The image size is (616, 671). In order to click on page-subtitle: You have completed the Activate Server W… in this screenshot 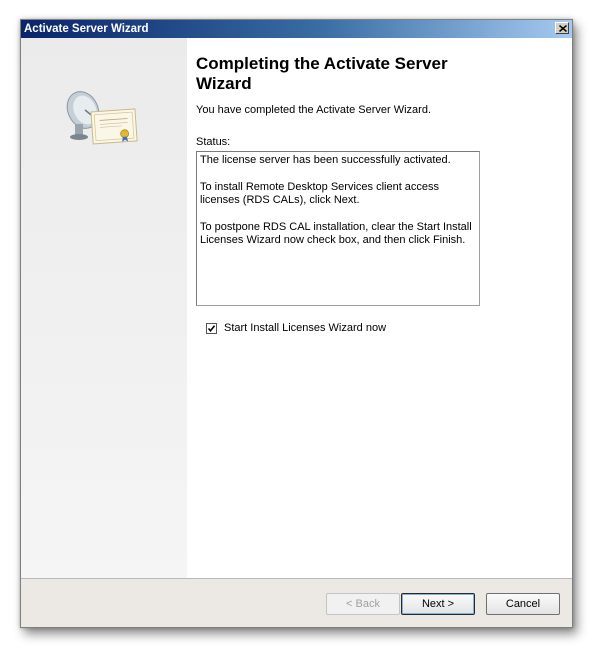, I will do `click(313, 110)`.